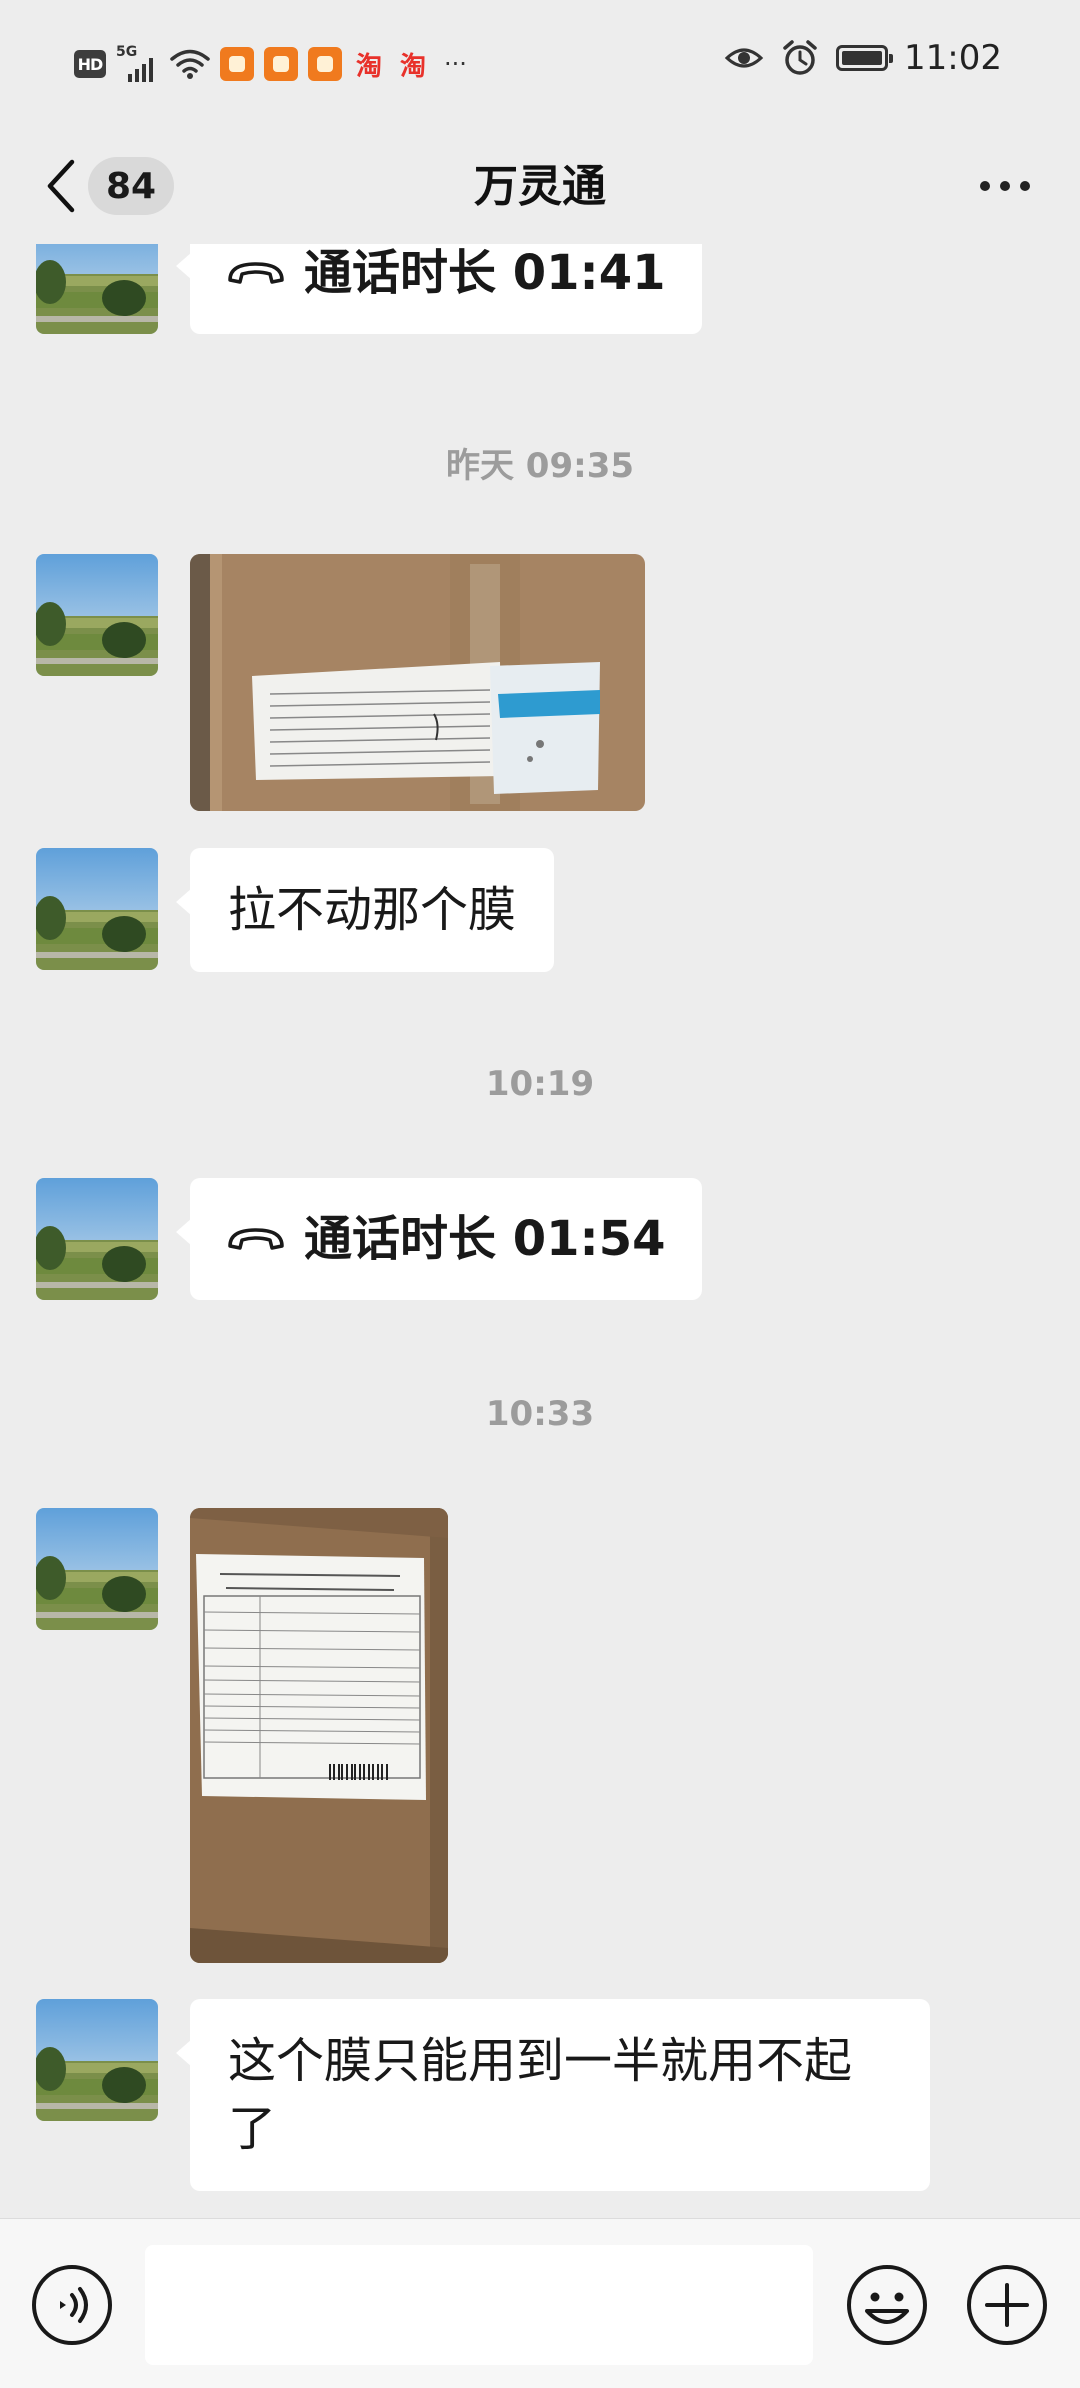 This screenshot has height=2388, width=1080. What do you see at coordinates (485, 1239) in the screenshot?
I see `call-duration-label: 通话时长 01:54` at bounding box center [485, 1239].